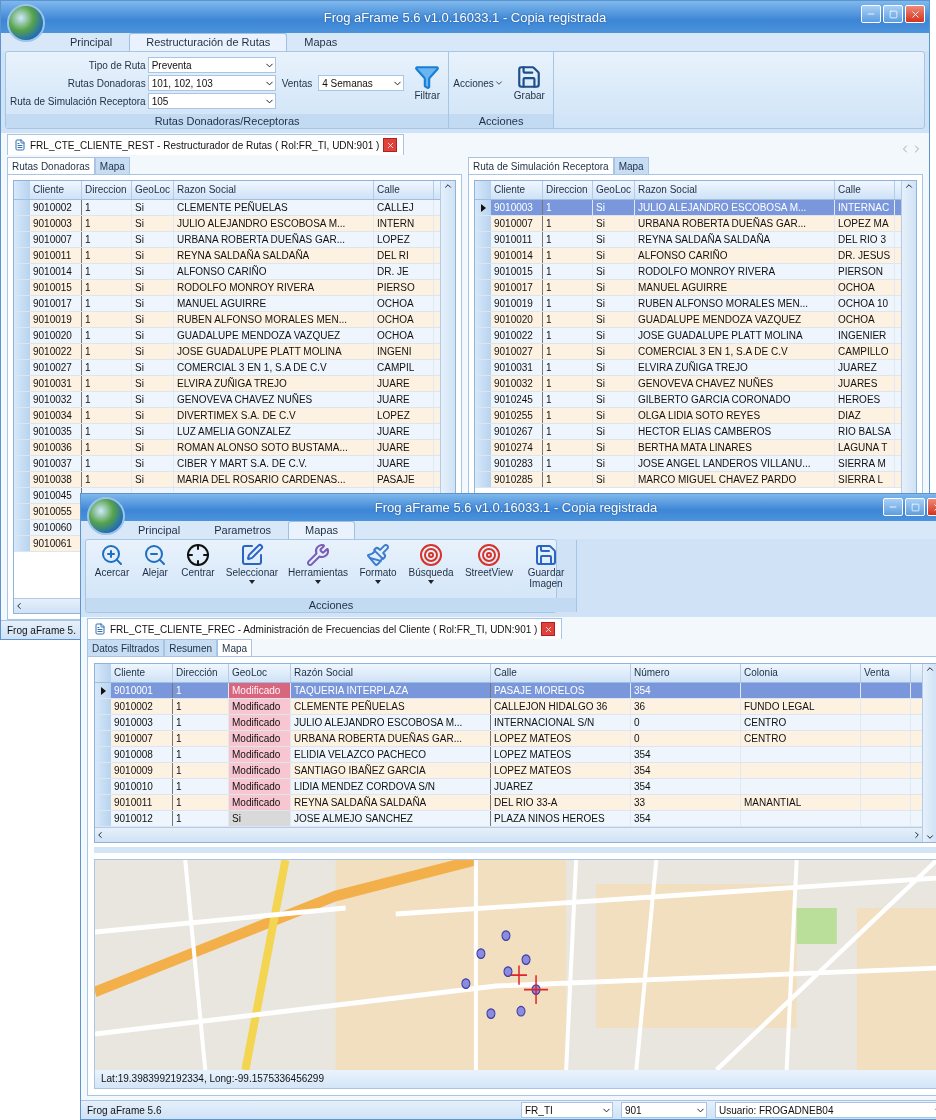 This screenshot has width=936, height=1120. Describe the element at coordinates (211, 83) in the screenshot. I see `dropdown-field: 101, 102, 103` at that location.